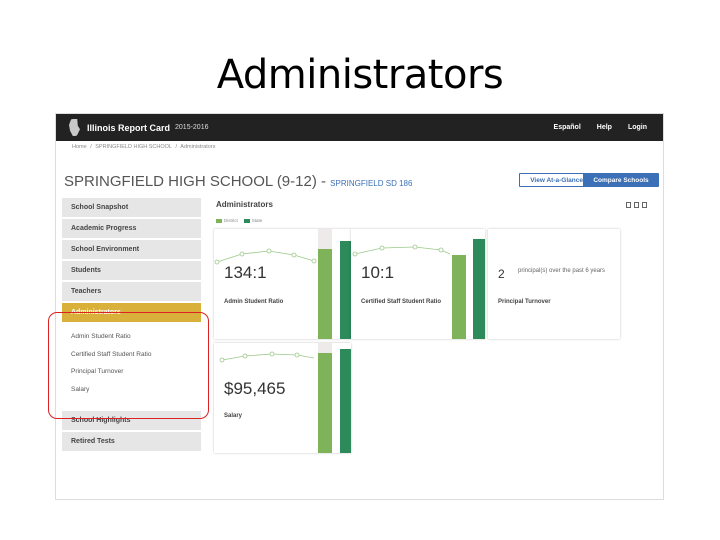  I want to click on compare-schools-button: Compare Schools, so click(621, 180).